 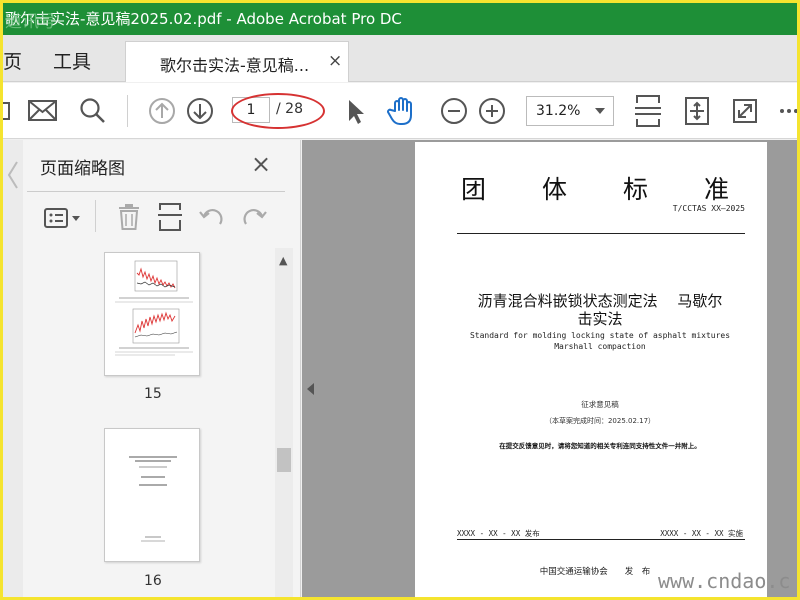 I want to click on fit-page-icon, so click(x=648, y=111).